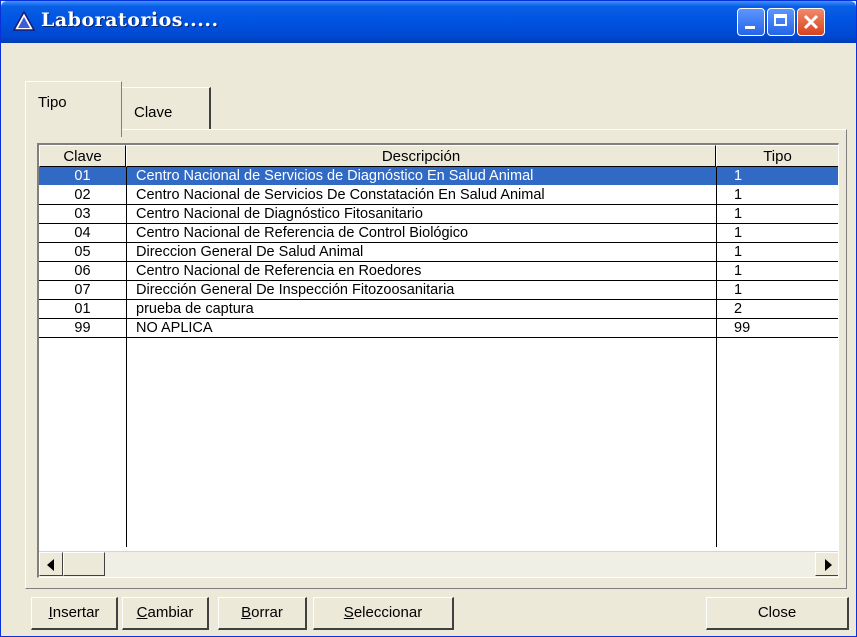  What do you see at coordinates (383, 613) in the screenshot?
I see `seleccionar-button: Seleccionar` at bounding box center [383, 613].